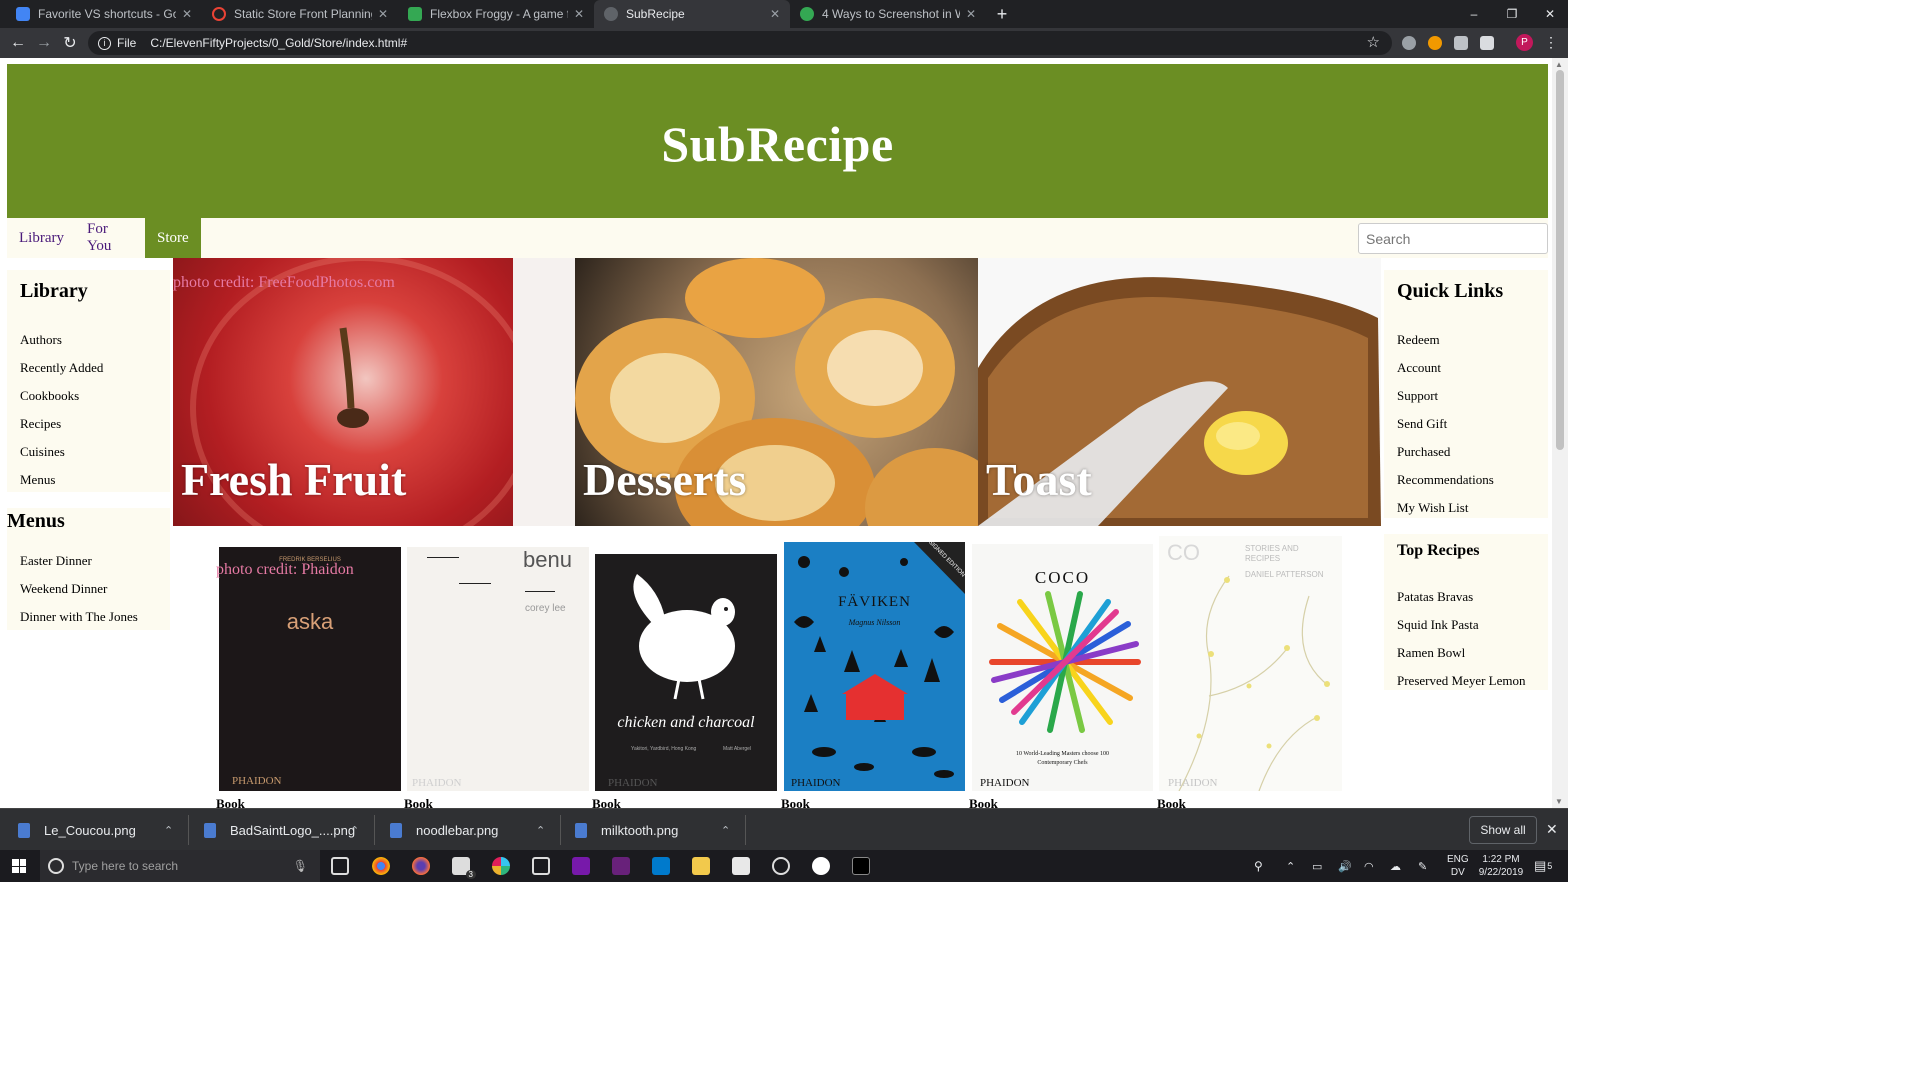 This screenshot has height=1080, width=1920. I want to click on visual-studio-icon, so click(621, 866).